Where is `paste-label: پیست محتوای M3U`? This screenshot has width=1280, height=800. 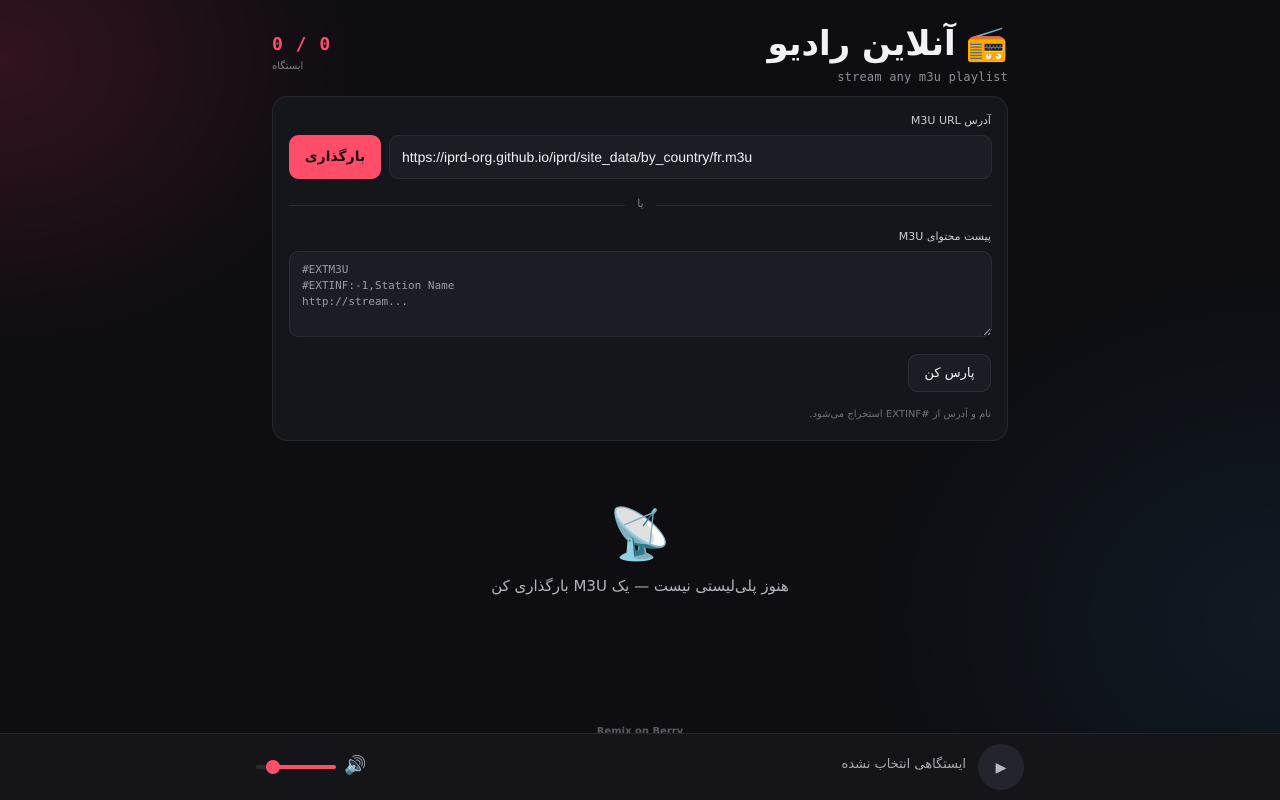
paste-label: پیست محتوای M3U is located at coordinates (944, 236).